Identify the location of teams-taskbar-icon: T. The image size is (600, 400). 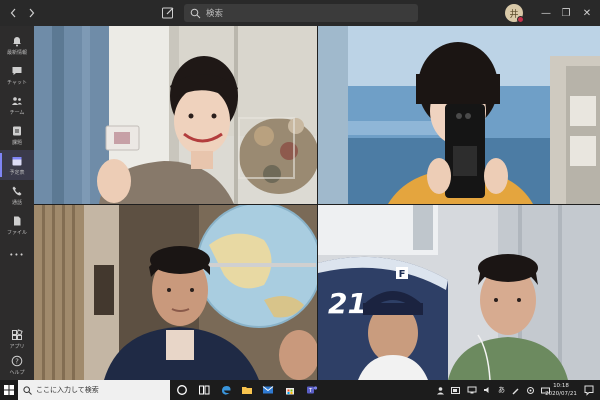
(312, 390).